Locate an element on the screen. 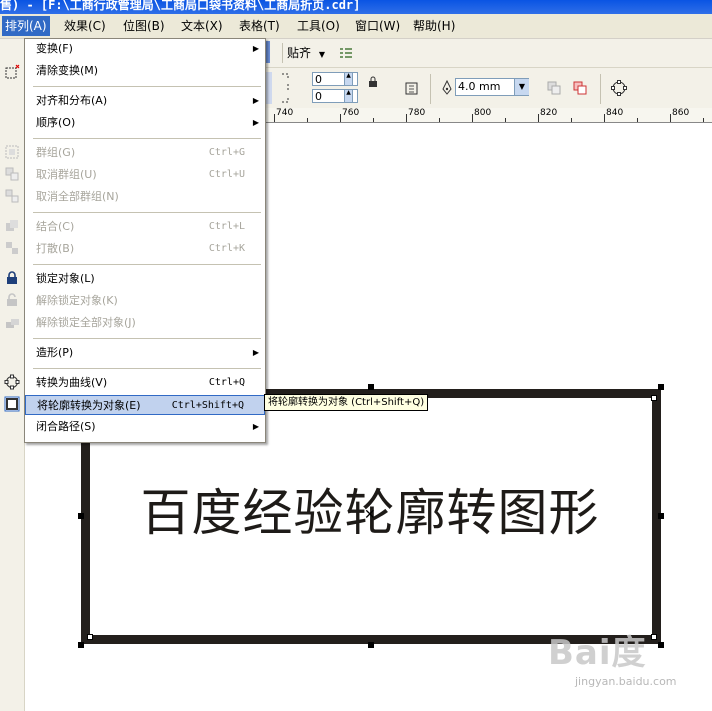 The width and height of the screenshot is (712, 711). menu-arrange: 排列(A) is located at coordinates (26, 26).